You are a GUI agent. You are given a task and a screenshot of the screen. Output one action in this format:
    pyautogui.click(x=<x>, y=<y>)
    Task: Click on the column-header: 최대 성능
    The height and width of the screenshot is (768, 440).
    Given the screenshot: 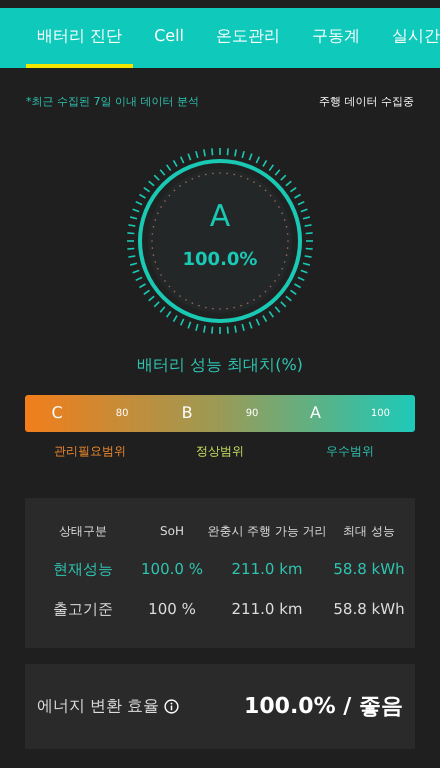 What is the action you would take?
    pyautogui.click(x=369, y=531)
    